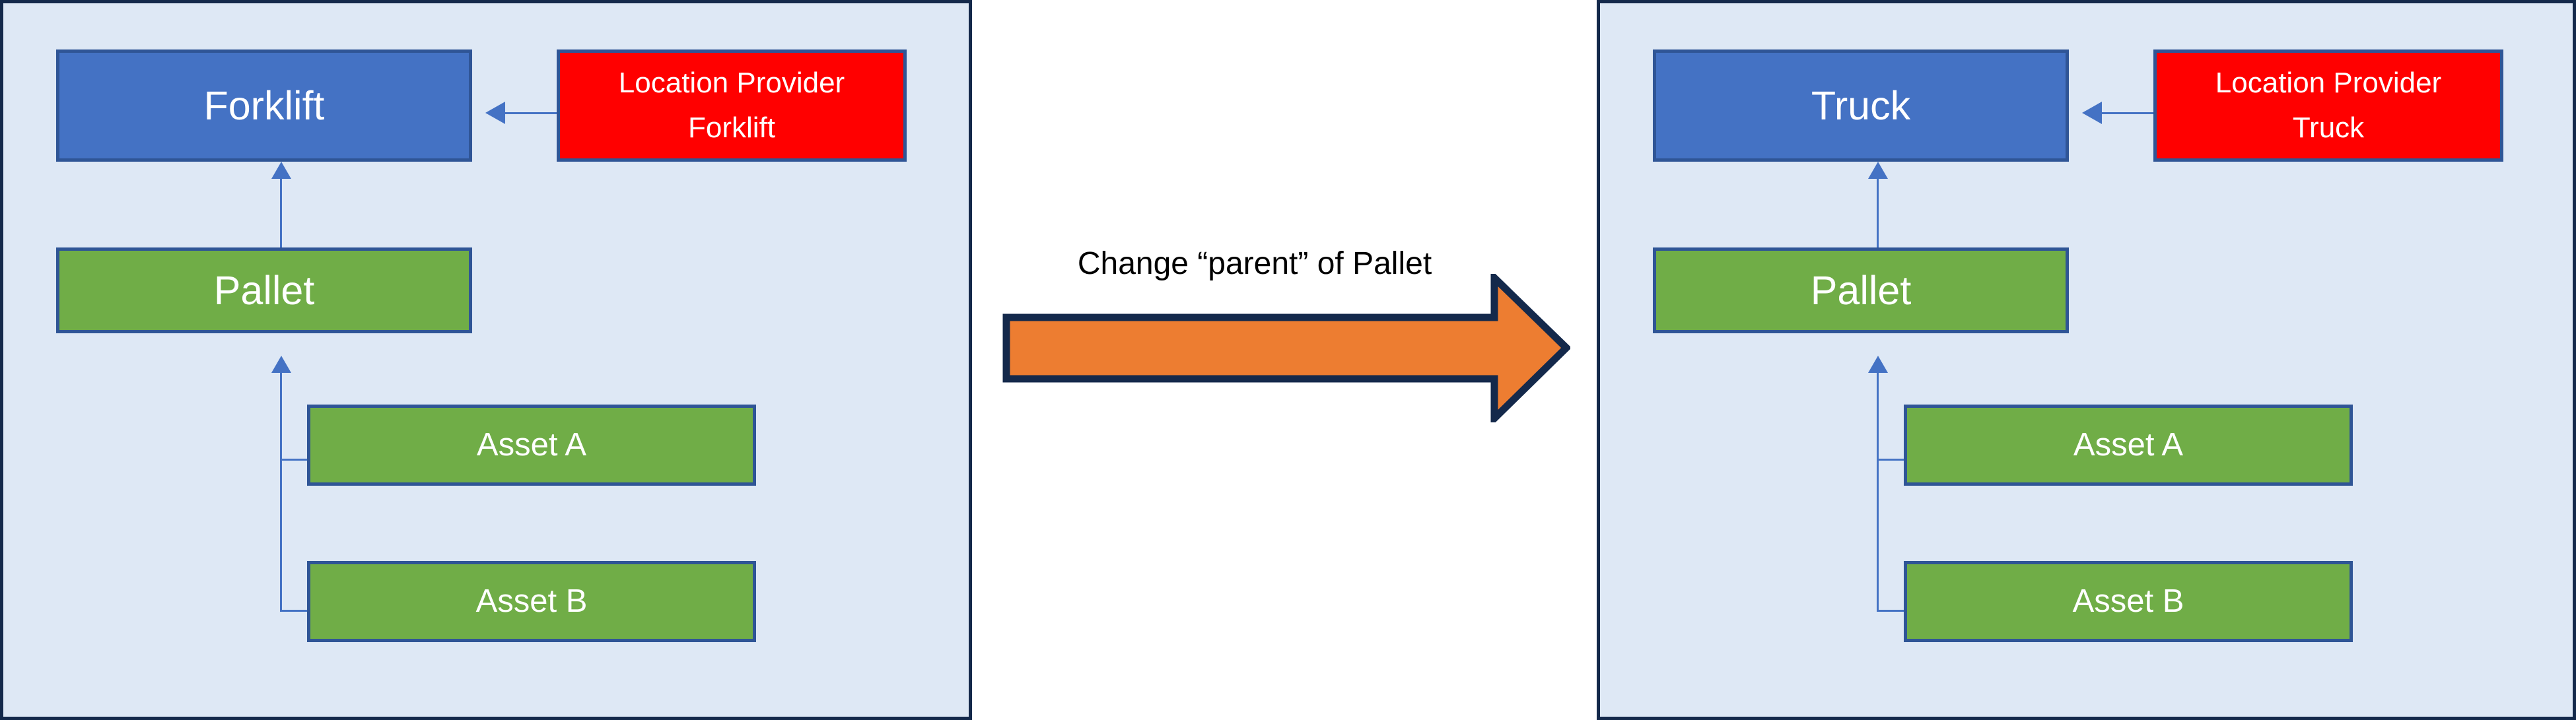 This screenshot has height=720, width=2576. I want to click on connector-pallet-to-vehicle-after, so click(1878, 213).